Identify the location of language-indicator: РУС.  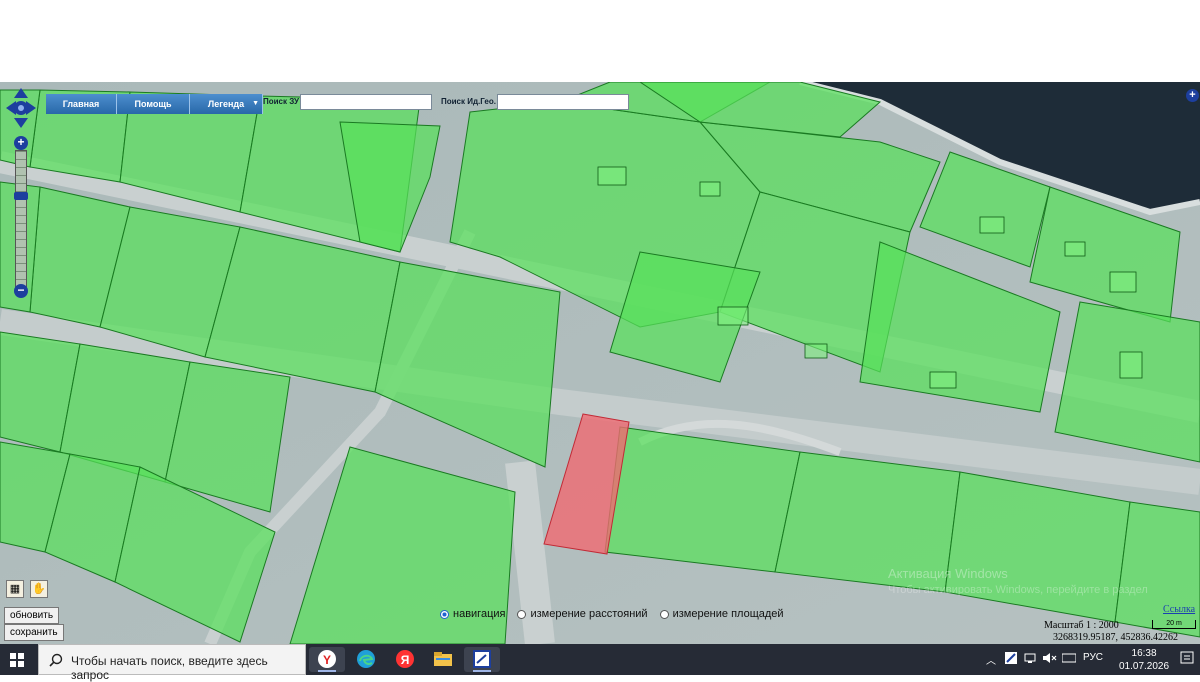
(1093, 657).